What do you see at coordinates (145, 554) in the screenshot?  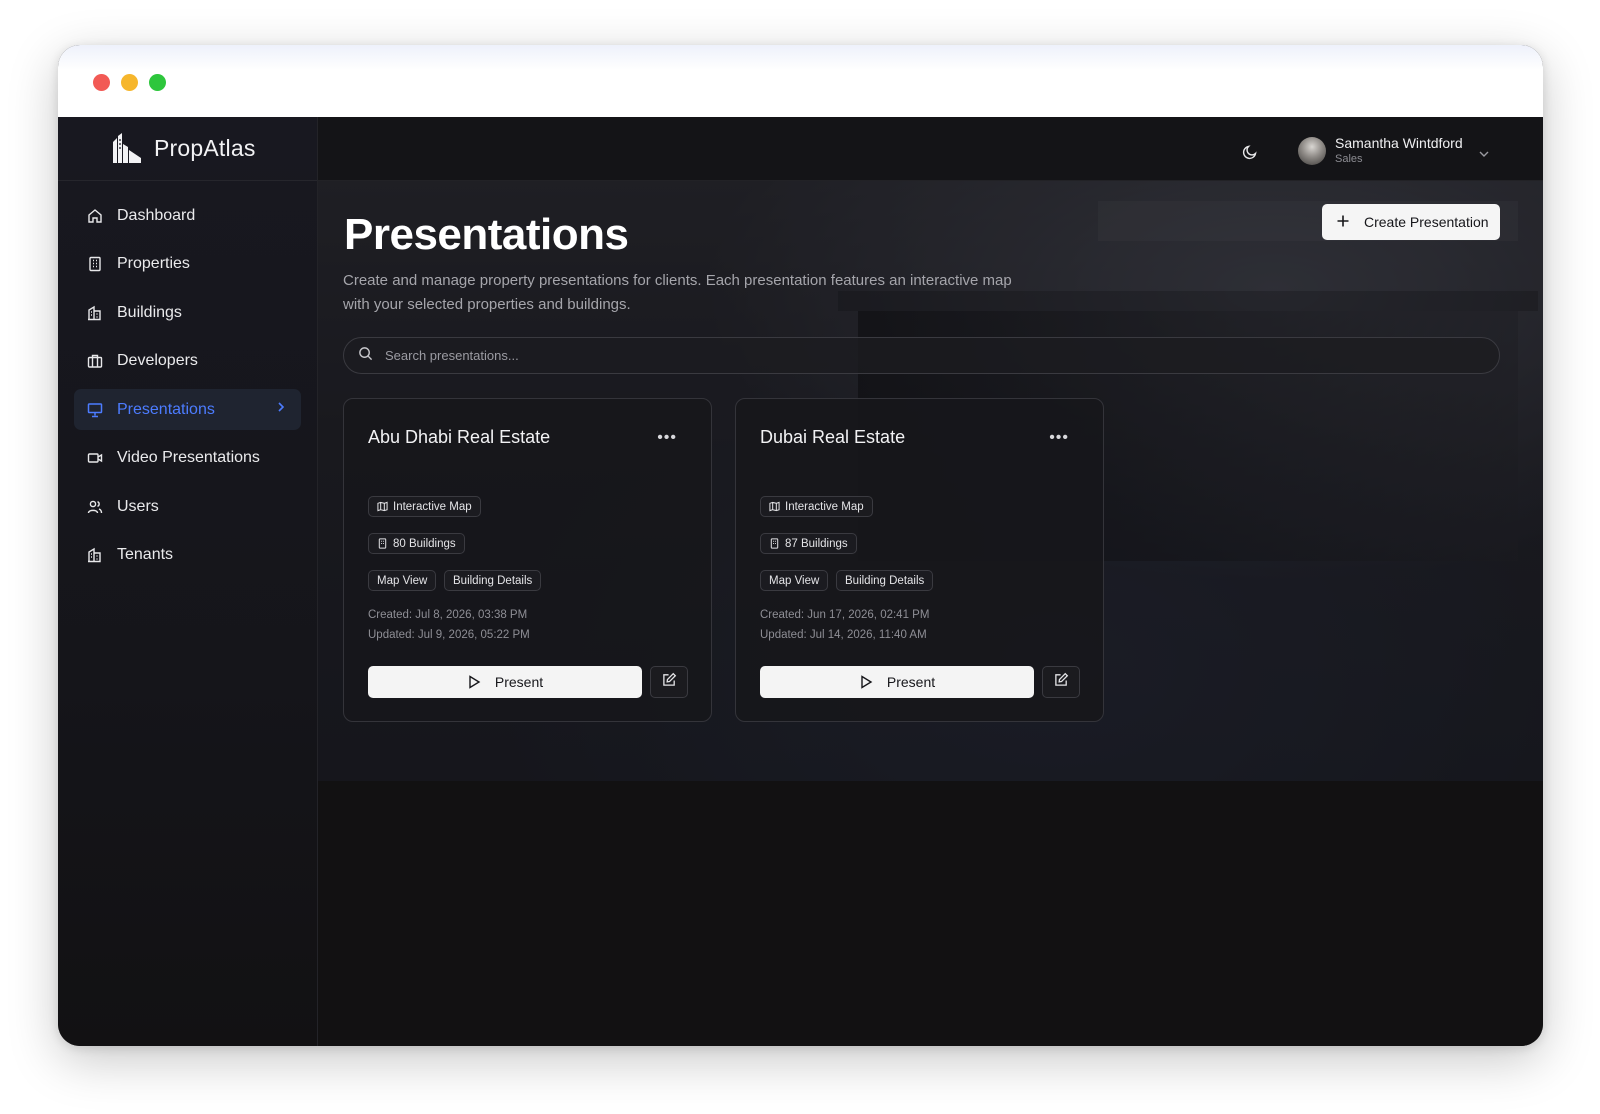 I see `sidebar-item-label: Tenants` at bounding box center [145, 554].